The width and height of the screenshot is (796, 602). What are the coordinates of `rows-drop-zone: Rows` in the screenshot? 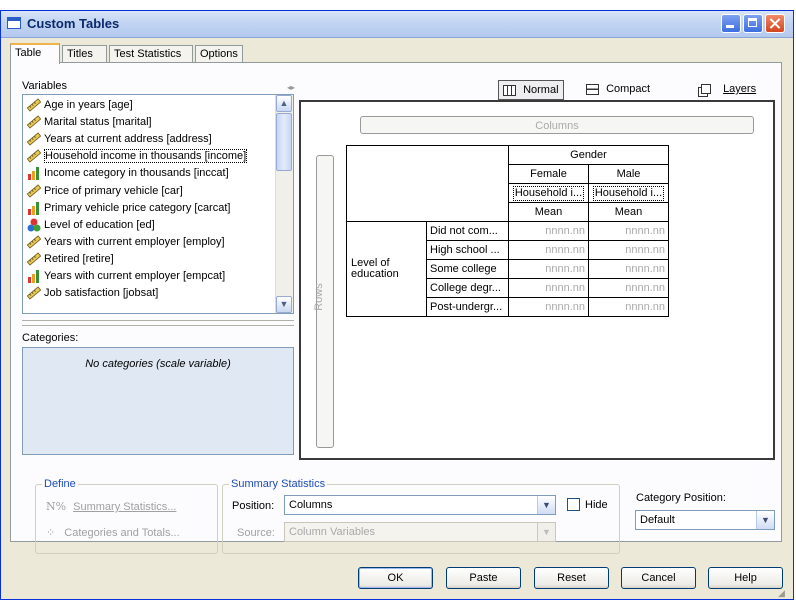 It's located at (323, 301).